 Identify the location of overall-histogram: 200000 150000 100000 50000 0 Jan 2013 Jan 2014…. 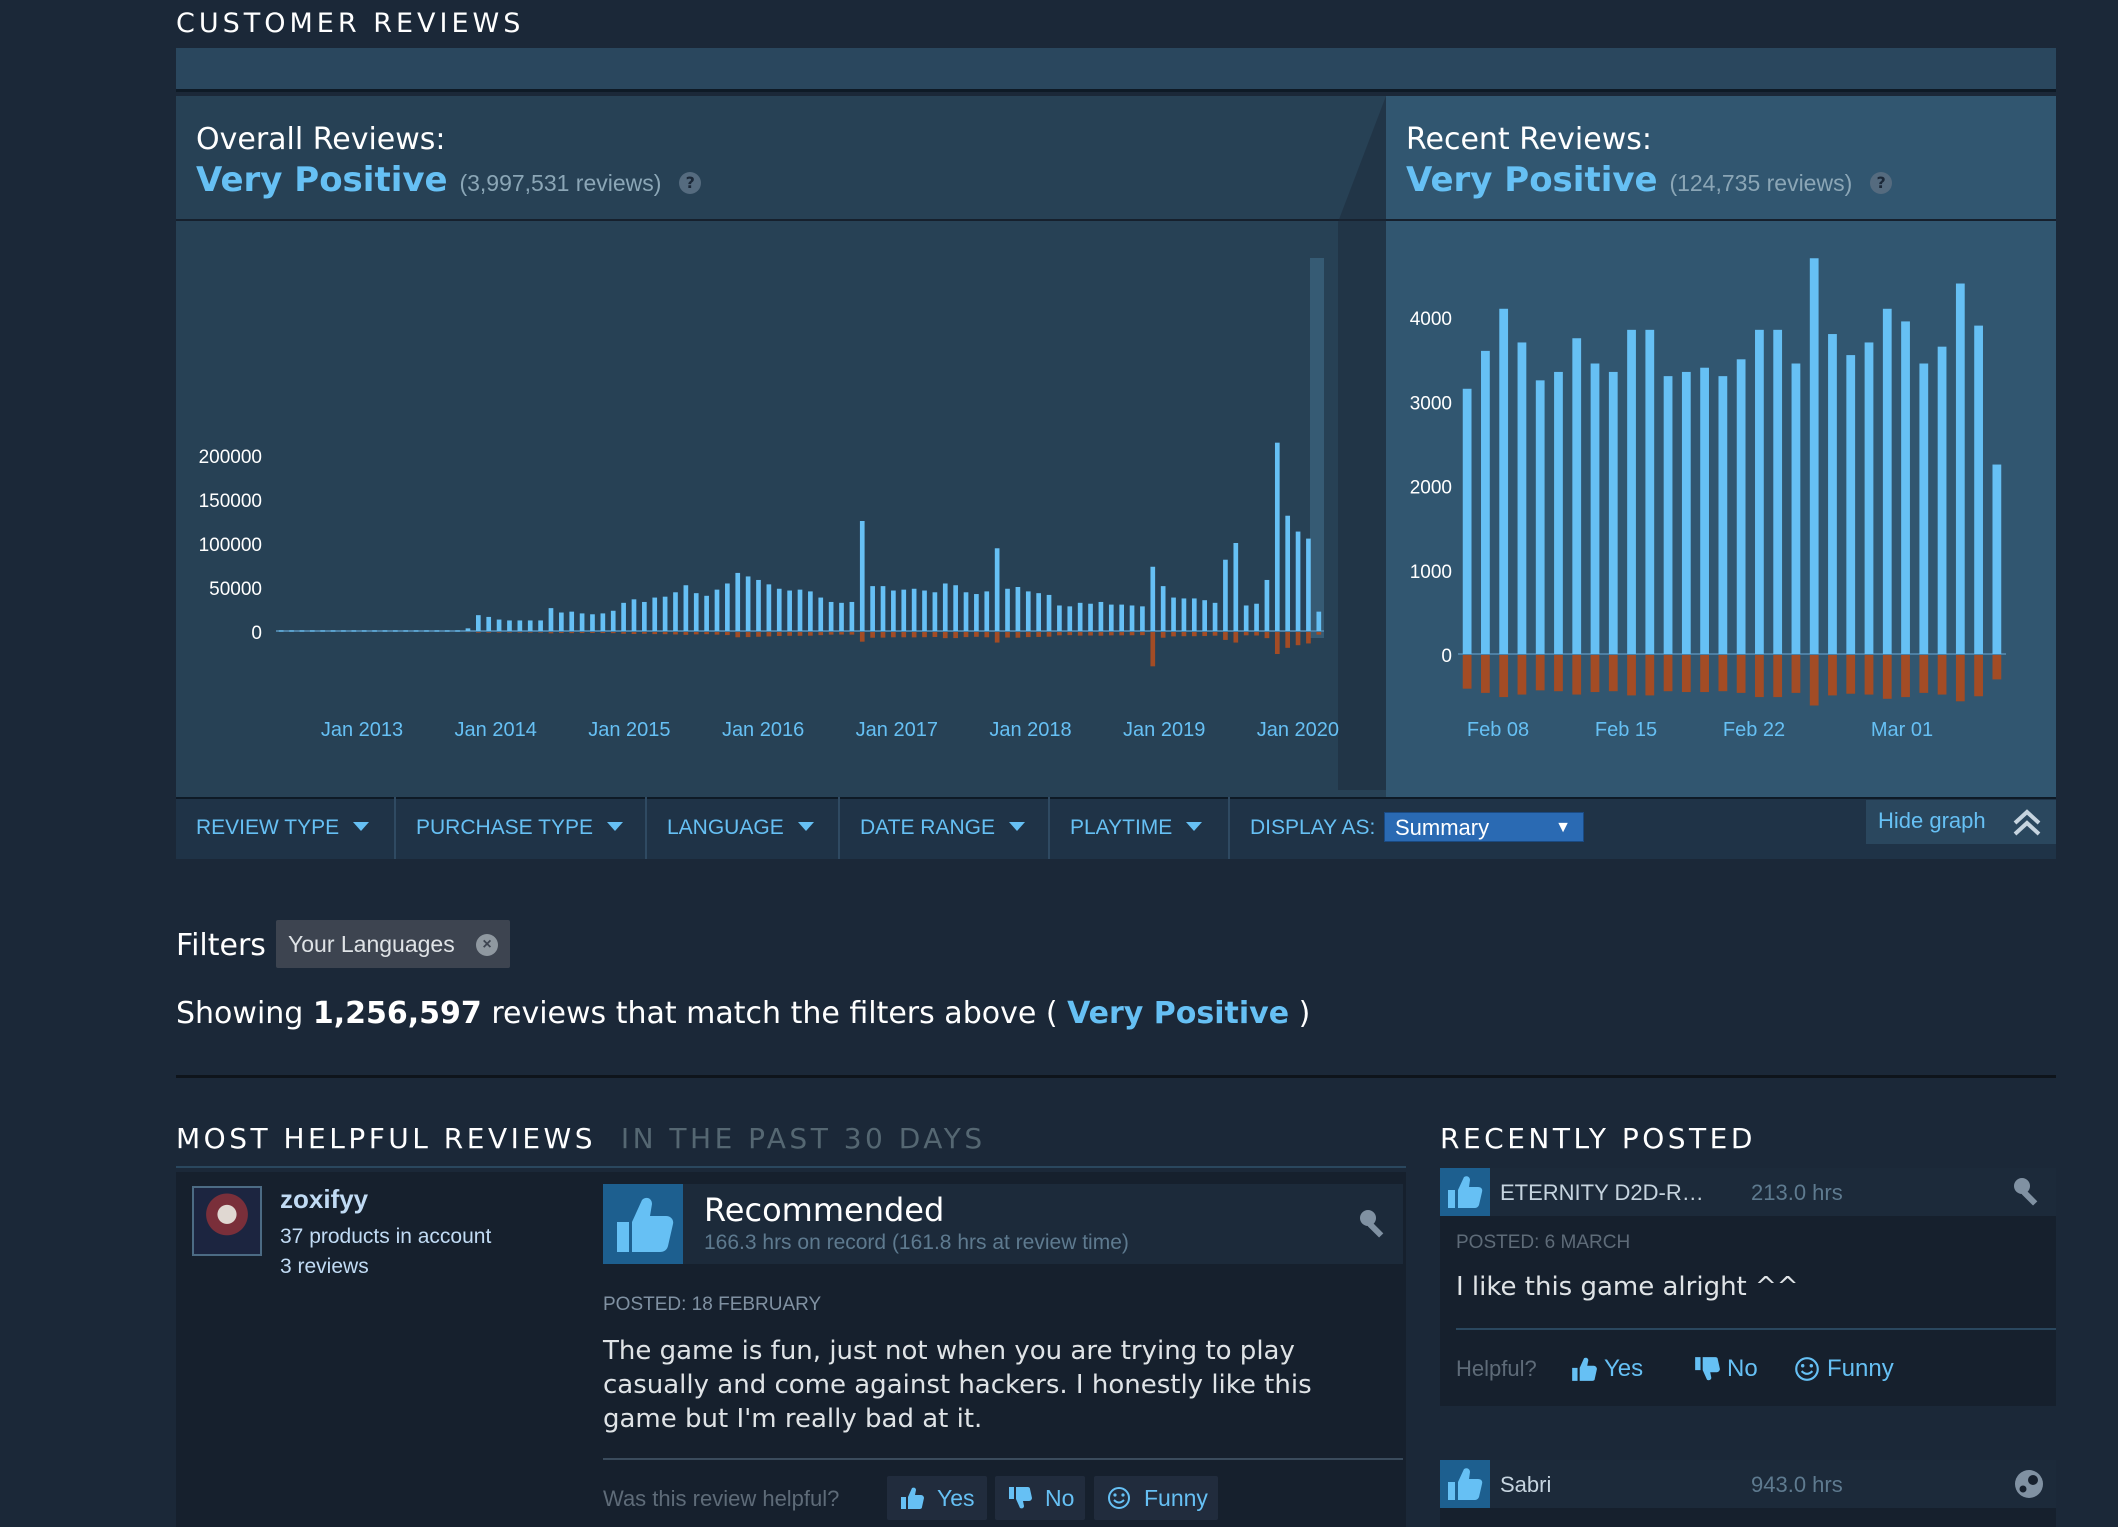
(769, 591).